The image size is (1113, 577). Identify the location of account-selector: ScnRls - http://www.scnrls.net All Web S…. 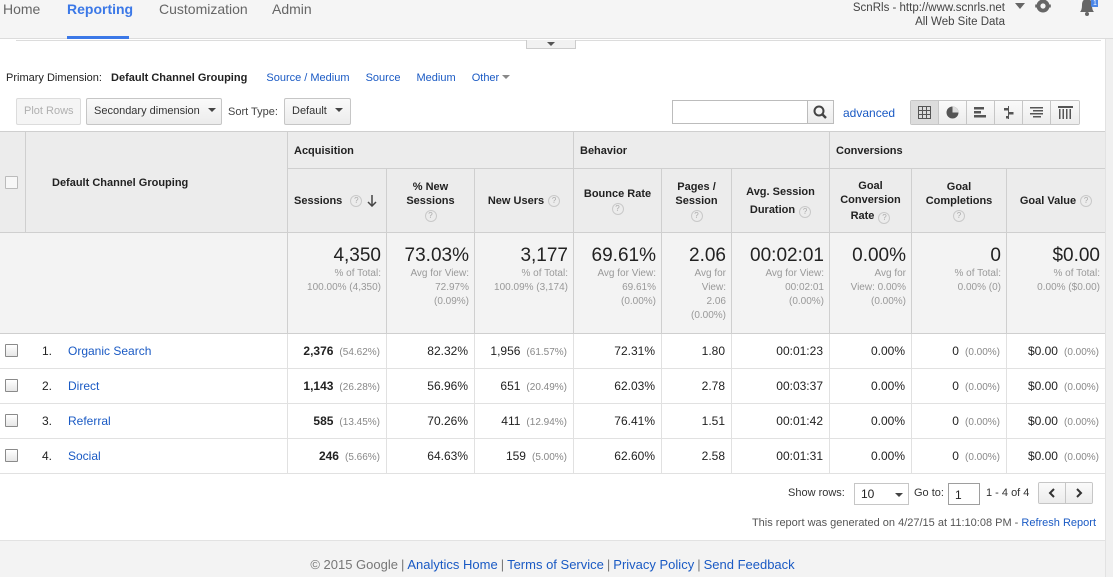
(939, 14).